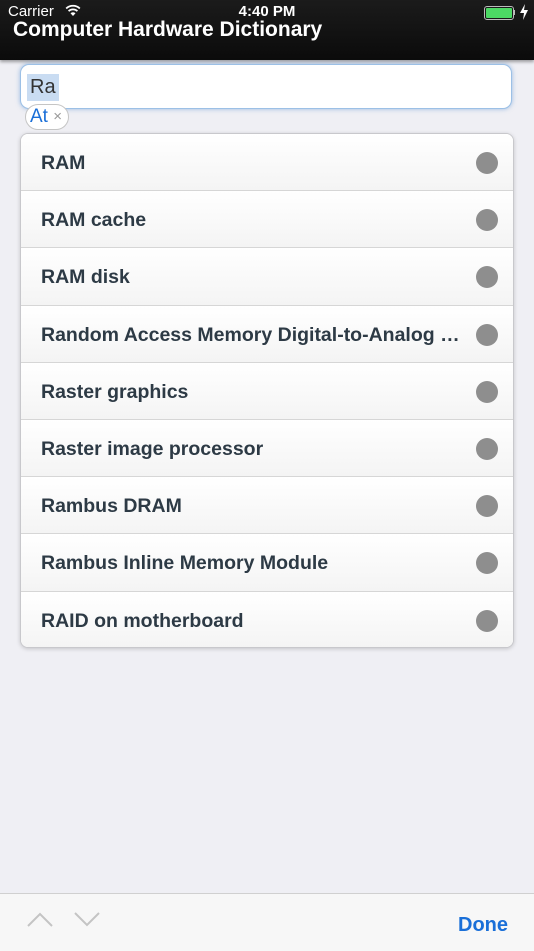 Image resolution: width=534 pixels, height=951 pixels. What do you see at coordinates (111, 506) in the screenshot?
I see `list-item-label: Rambus DRAM` at bounding box center [111, 506].